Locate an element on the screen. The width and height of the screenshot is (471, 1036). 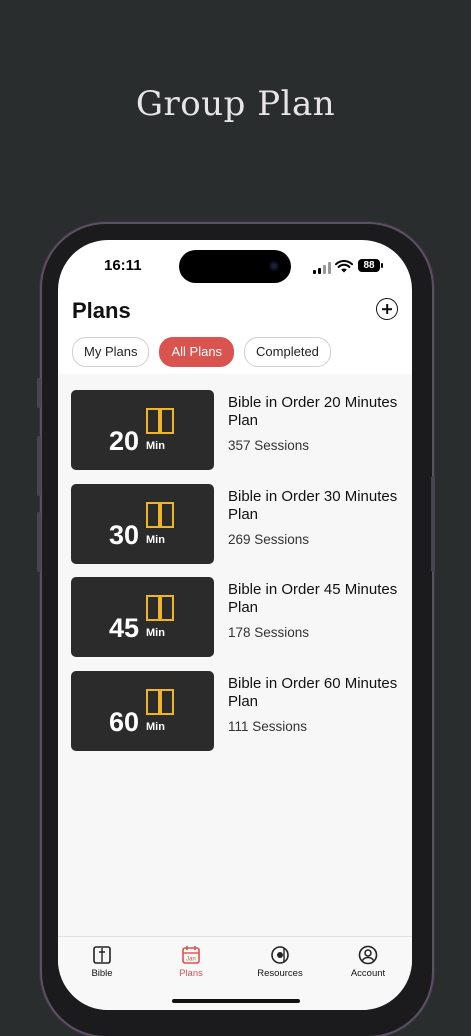
plan-minutes: 60 is located at coordinates (124, 722).